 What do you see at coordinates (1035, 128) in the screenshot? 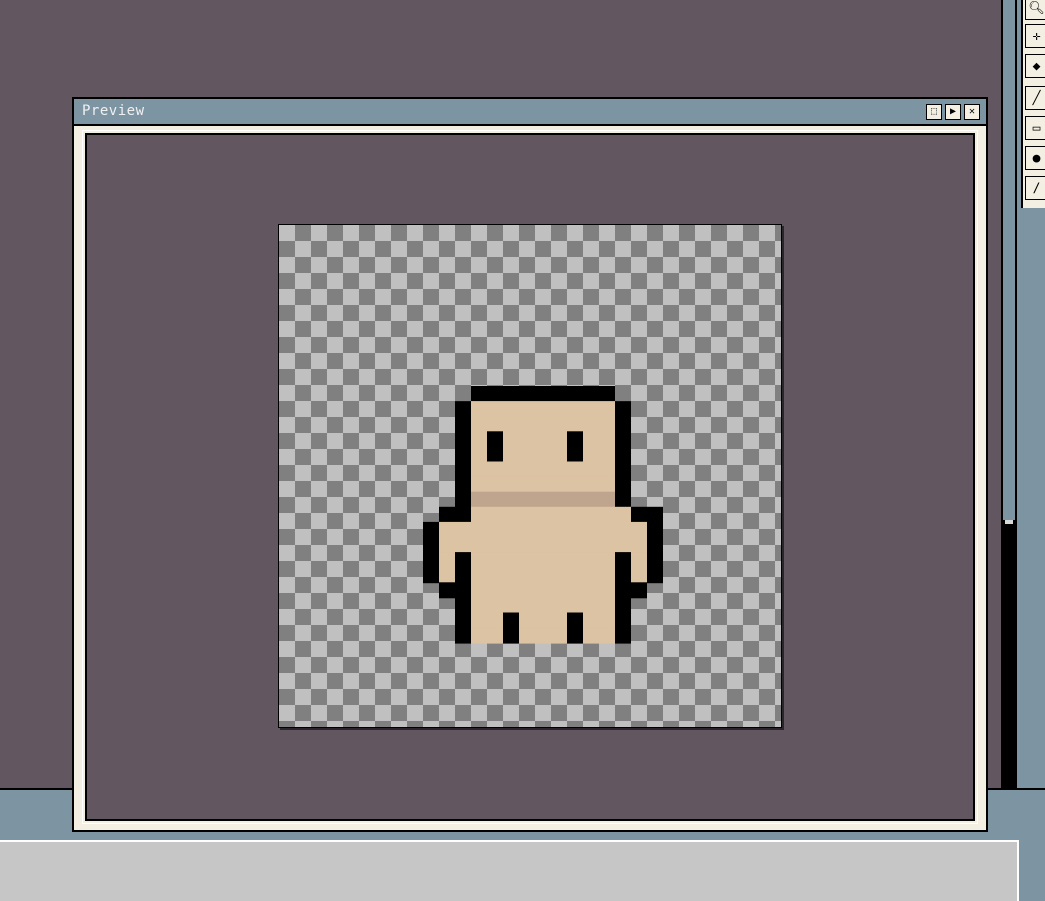
I see `rectangle-icon: ▭` at bounding box center [1035, 128].